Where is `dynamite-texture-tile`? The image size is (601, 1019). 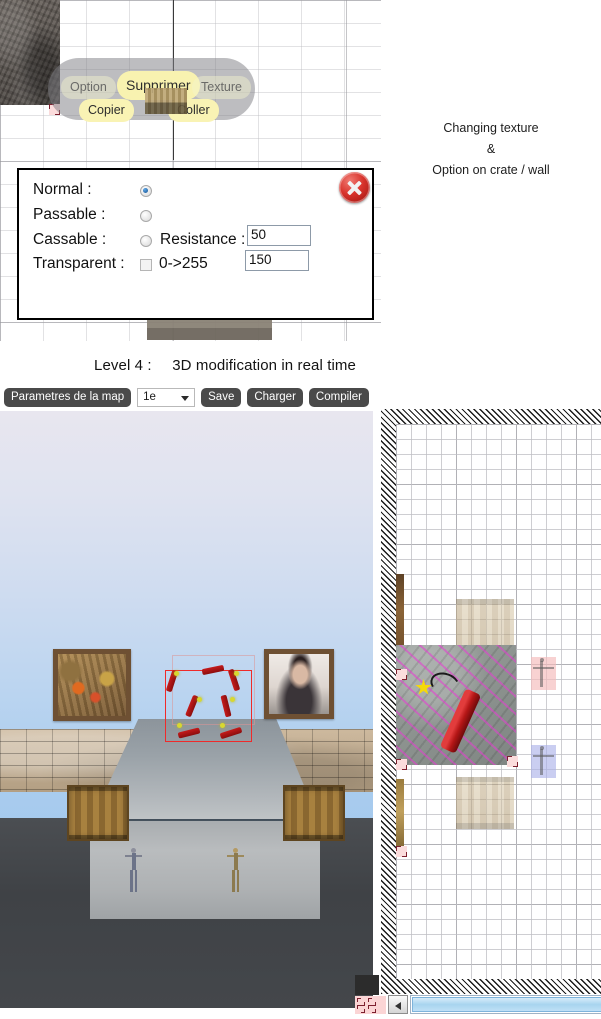
dynamite-texture-tile is located at coordinates (456, 705).